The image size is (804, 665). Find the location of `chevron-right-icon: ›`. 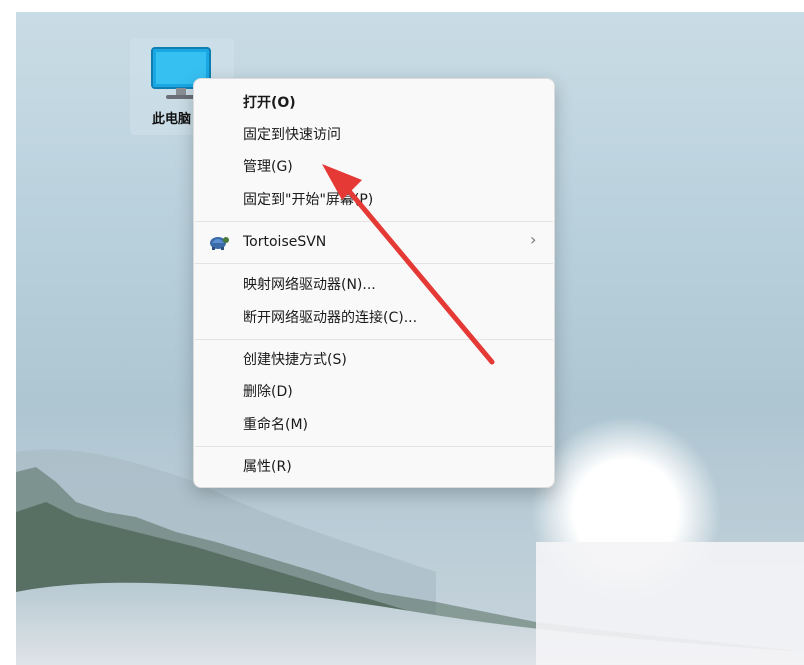

chevron-right-icon: › is located at coordinates (533, 239).